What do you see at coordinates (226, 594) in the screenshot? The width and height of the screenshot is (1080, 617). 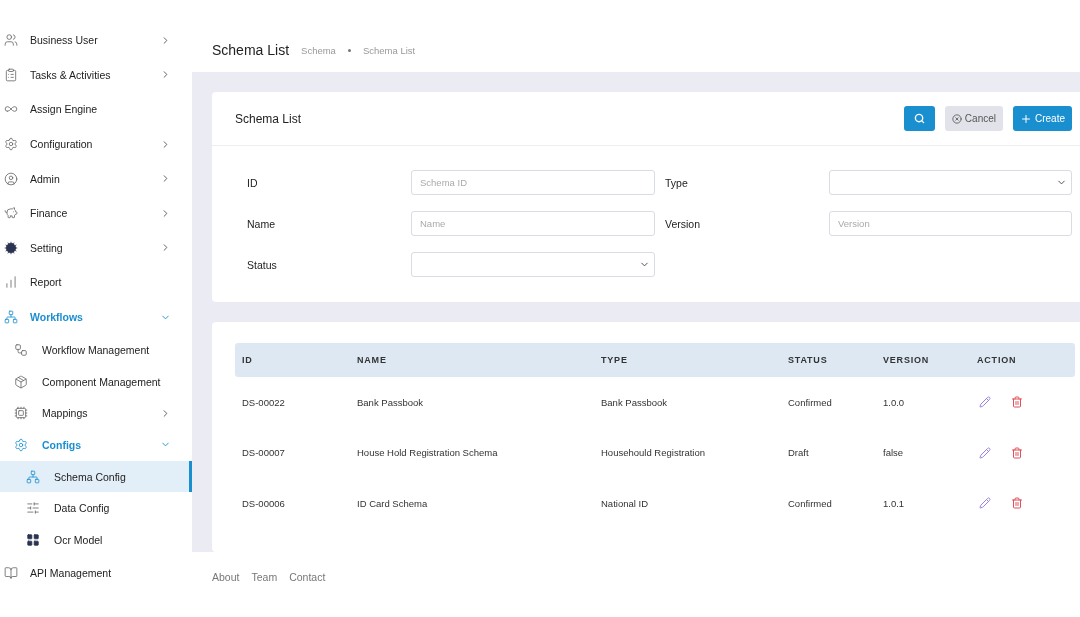 I see `footer-link: About` at bounding box center [226, 594].